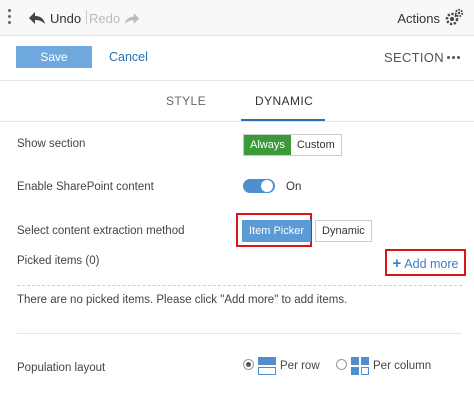 This screenshot has width=474, height=401. Describe the element at coordinates (85, 187) in the screenshot. I see `sharepoint-label: Enable SharePoint content` at that location.